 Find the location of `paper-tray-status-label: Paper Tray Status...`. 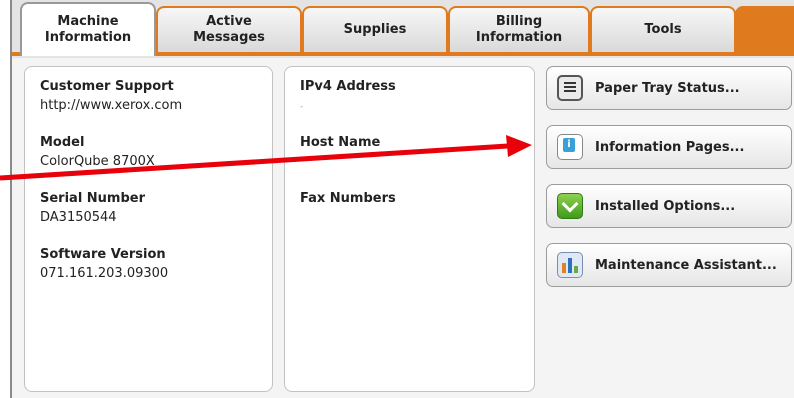

paper-tray-status-label: Paper Tray Status... is located at coordinates (667, 88).